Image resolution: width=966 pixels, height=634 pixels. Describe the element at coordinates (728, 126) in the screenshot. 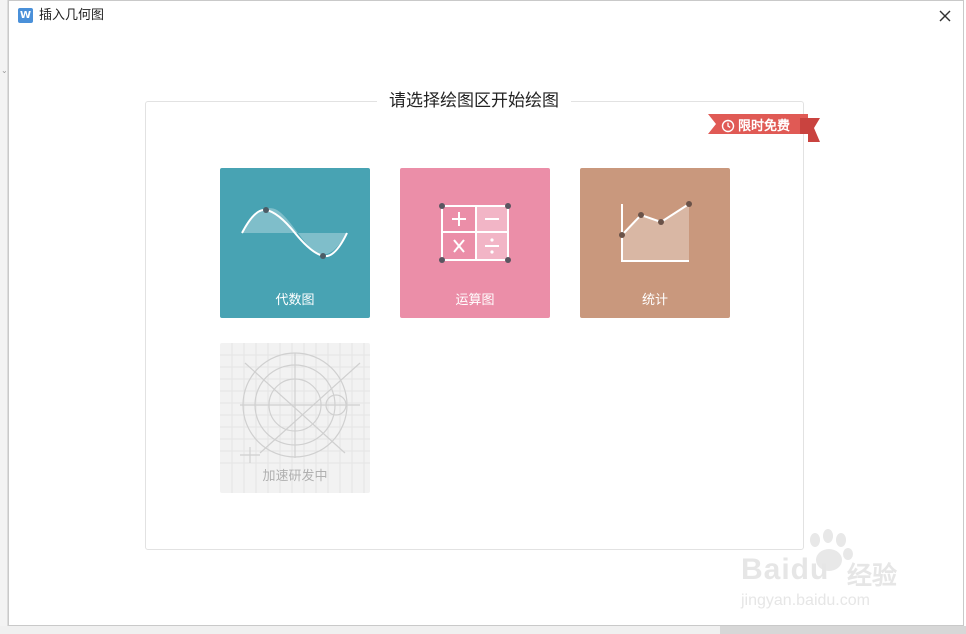

I see `clock-icon` at that location.